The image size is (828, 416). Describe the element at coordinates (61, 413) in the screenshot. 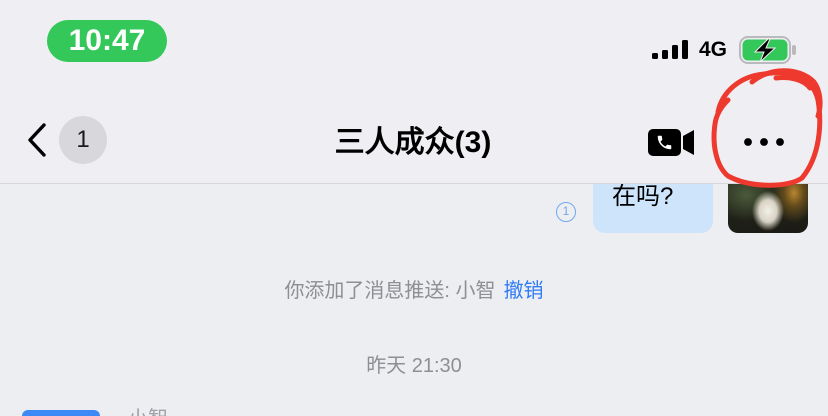

I see `sender-avatar` at that location.